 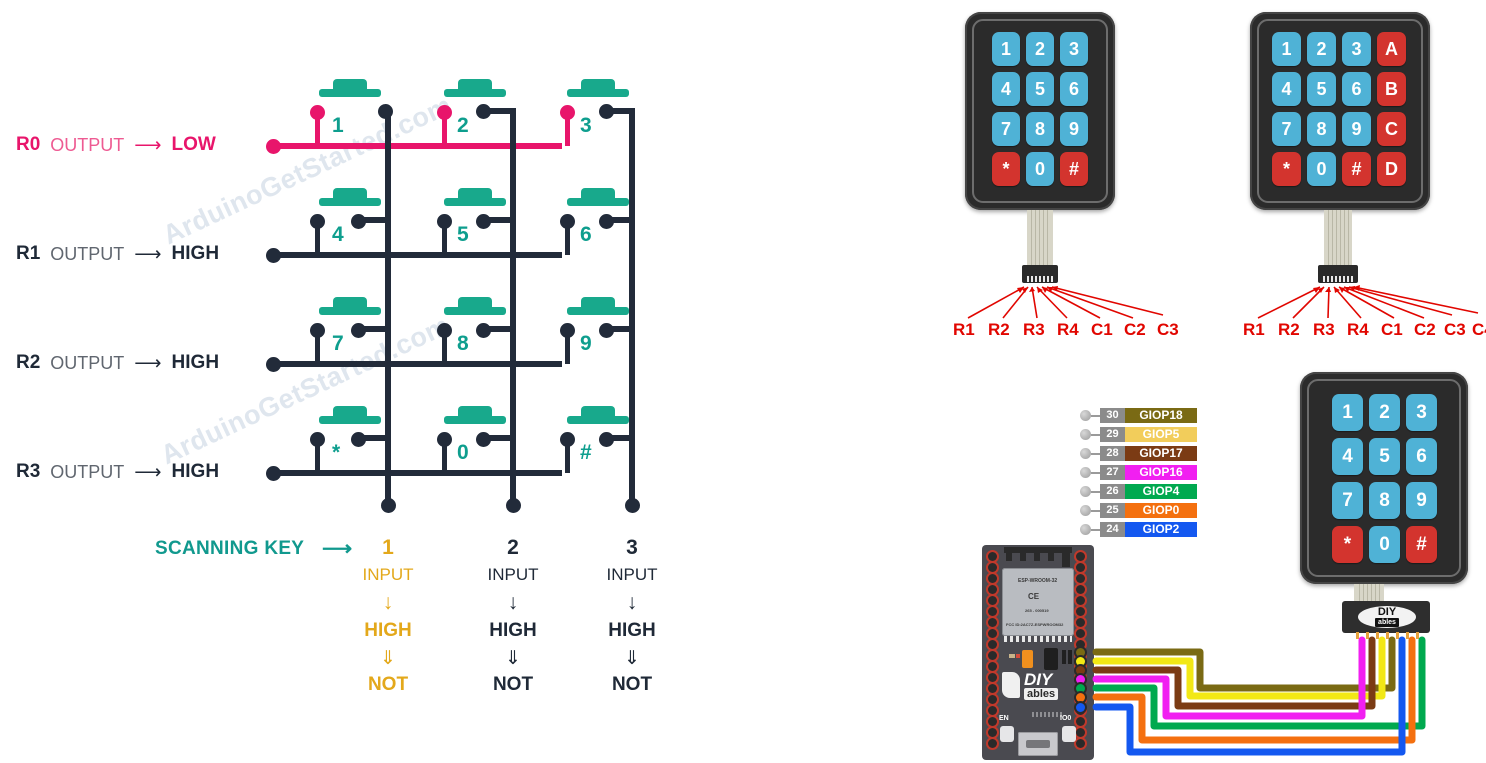 I want to click on esp32-button-io0, so click(x=1069, y=734).